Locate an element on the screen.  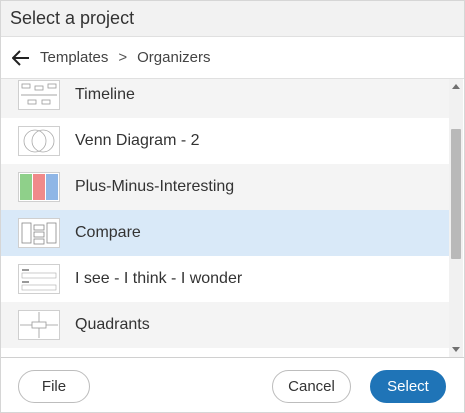
template-label: Timeline is located at coordinates (105, 94).